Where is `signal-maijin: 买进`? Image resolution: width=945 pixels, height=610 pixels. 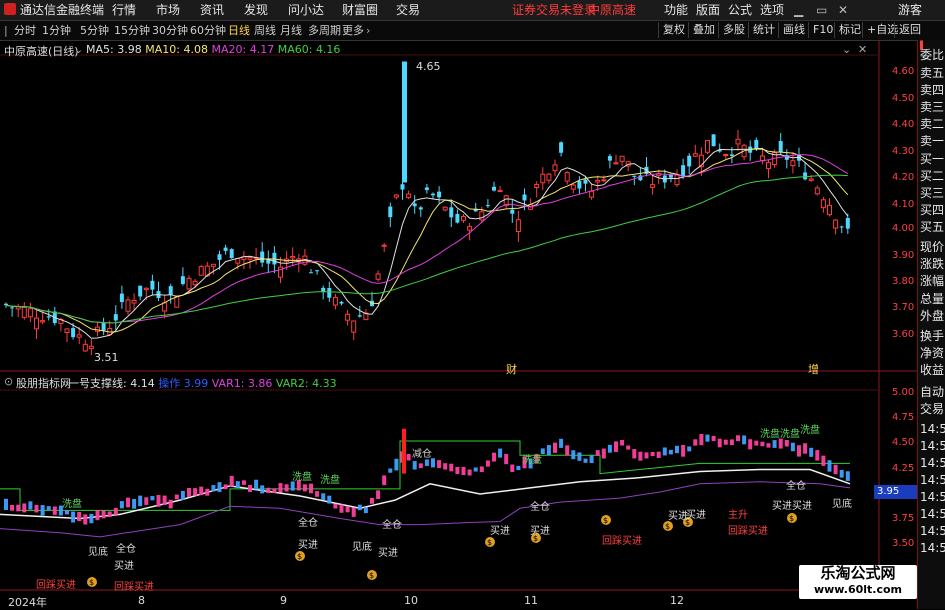 signal-maijin: 买进 is located at coordinates (308, 545).